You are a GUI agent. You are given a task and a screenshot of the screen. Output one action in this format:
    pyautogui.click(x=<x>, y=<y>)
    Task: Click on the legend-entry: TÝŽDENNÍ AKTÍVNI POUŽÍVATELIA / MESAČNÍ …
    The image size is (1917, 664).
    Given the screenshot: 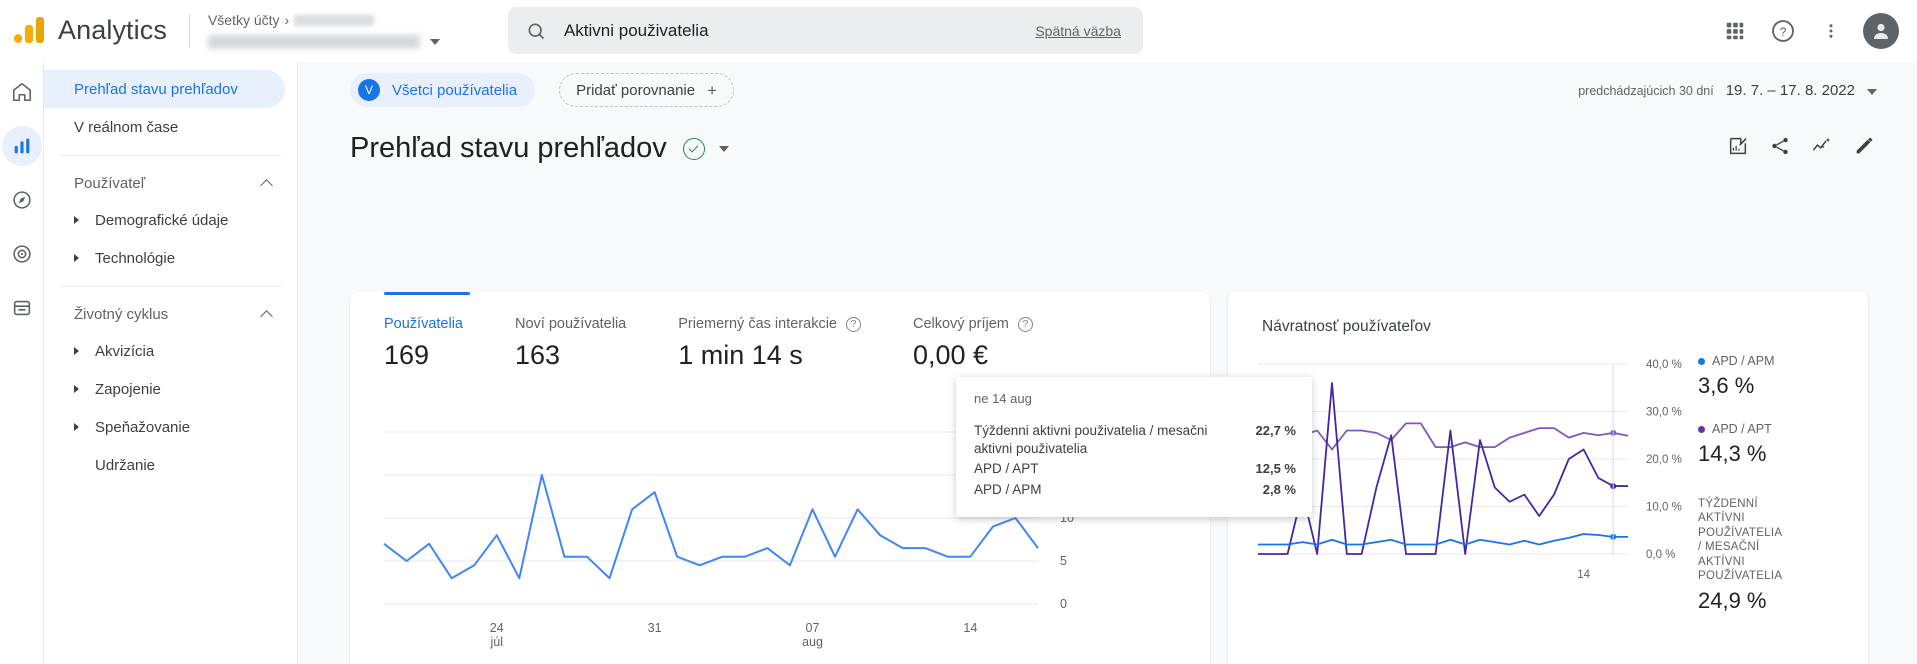 What is the action you would take?
    pyautogui.click(x=1742, y=555)
    